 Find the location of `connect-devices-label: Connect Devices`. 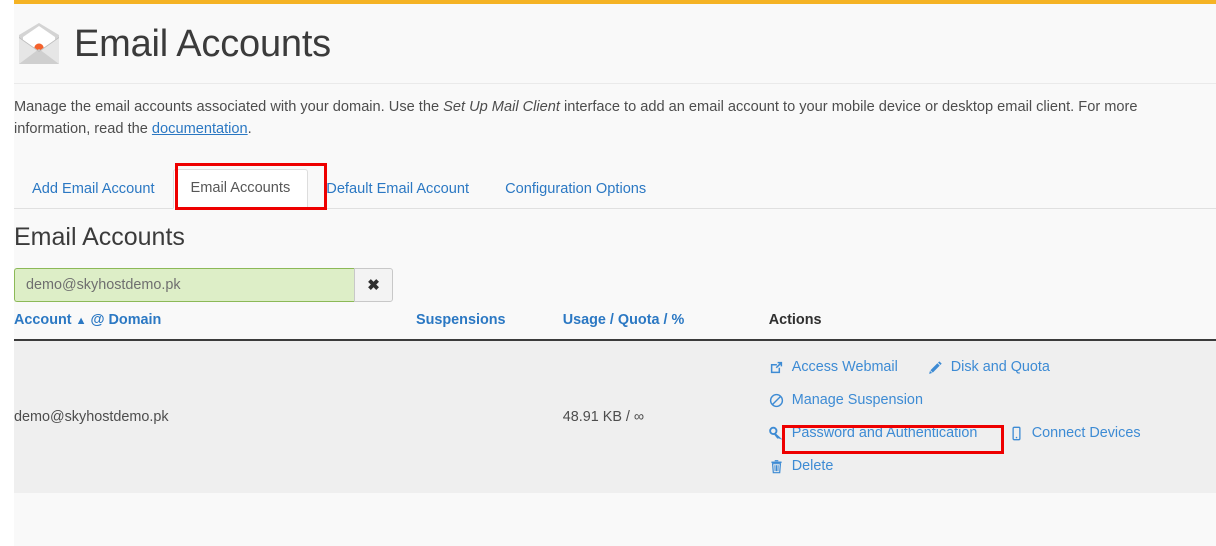

connect-devices-label: Connect Devices is located at coordinates (1086, 433).